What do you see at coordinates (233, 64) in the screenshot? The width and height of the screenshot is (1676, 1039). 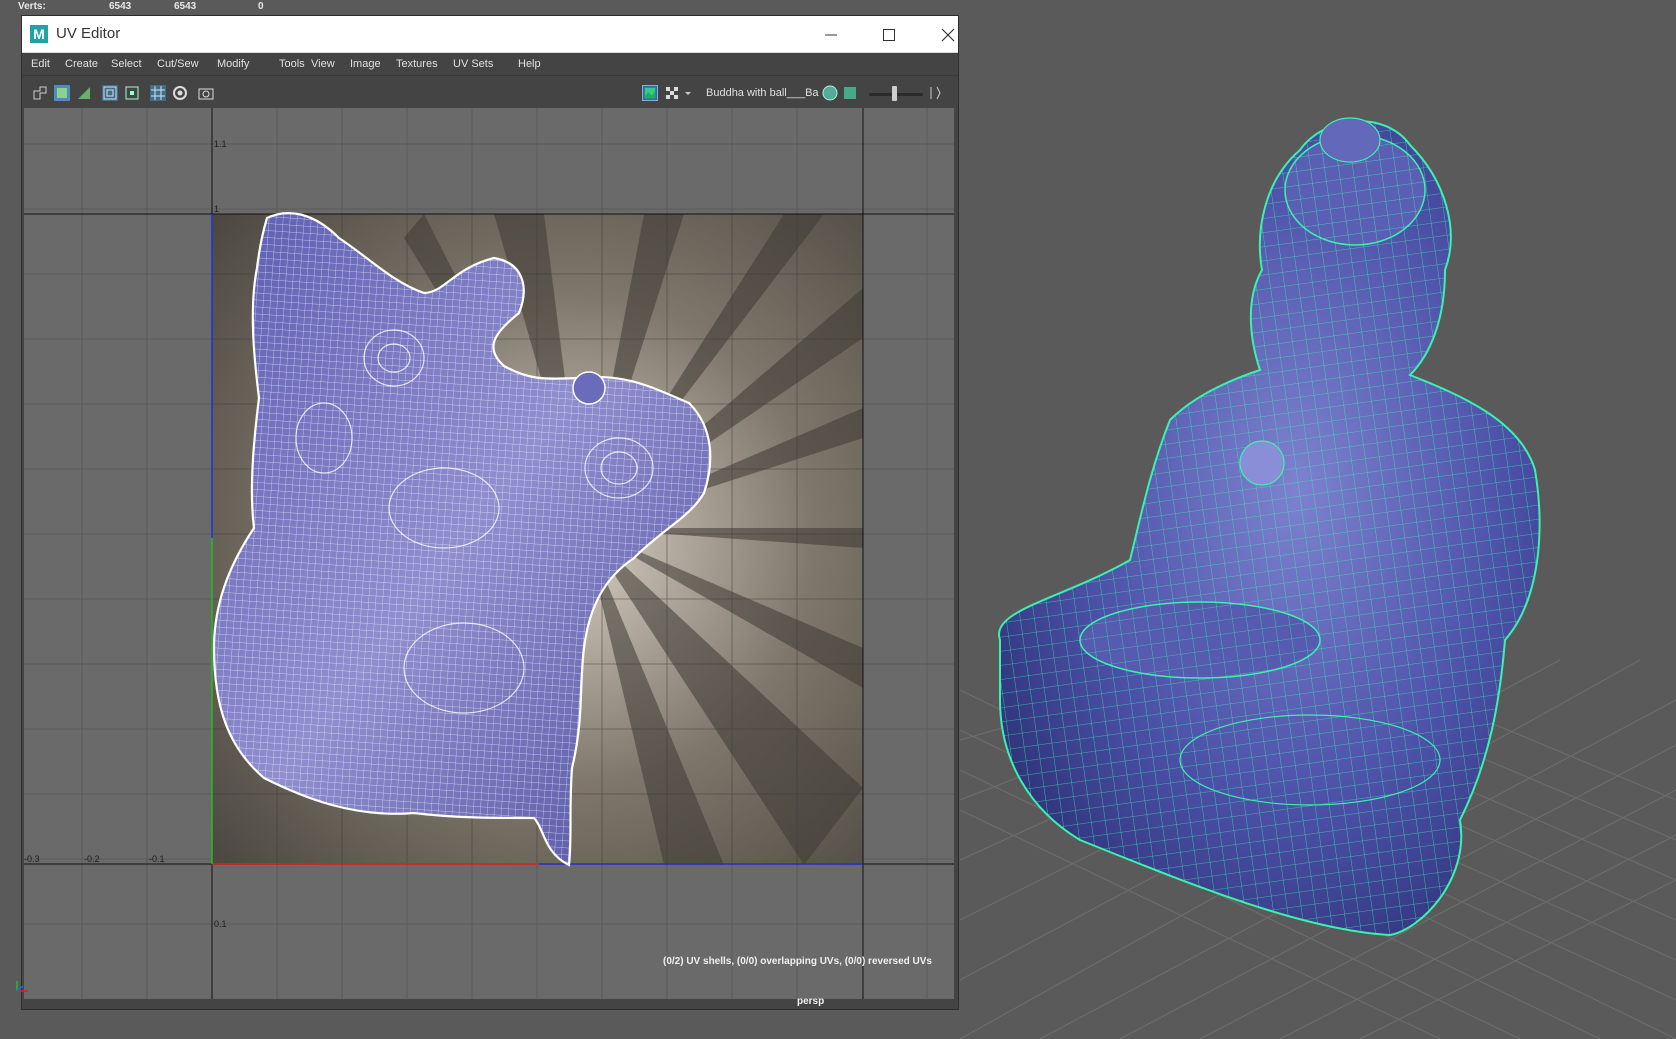 I see `menu-modify: Modify` at bounding box center [233, 64].